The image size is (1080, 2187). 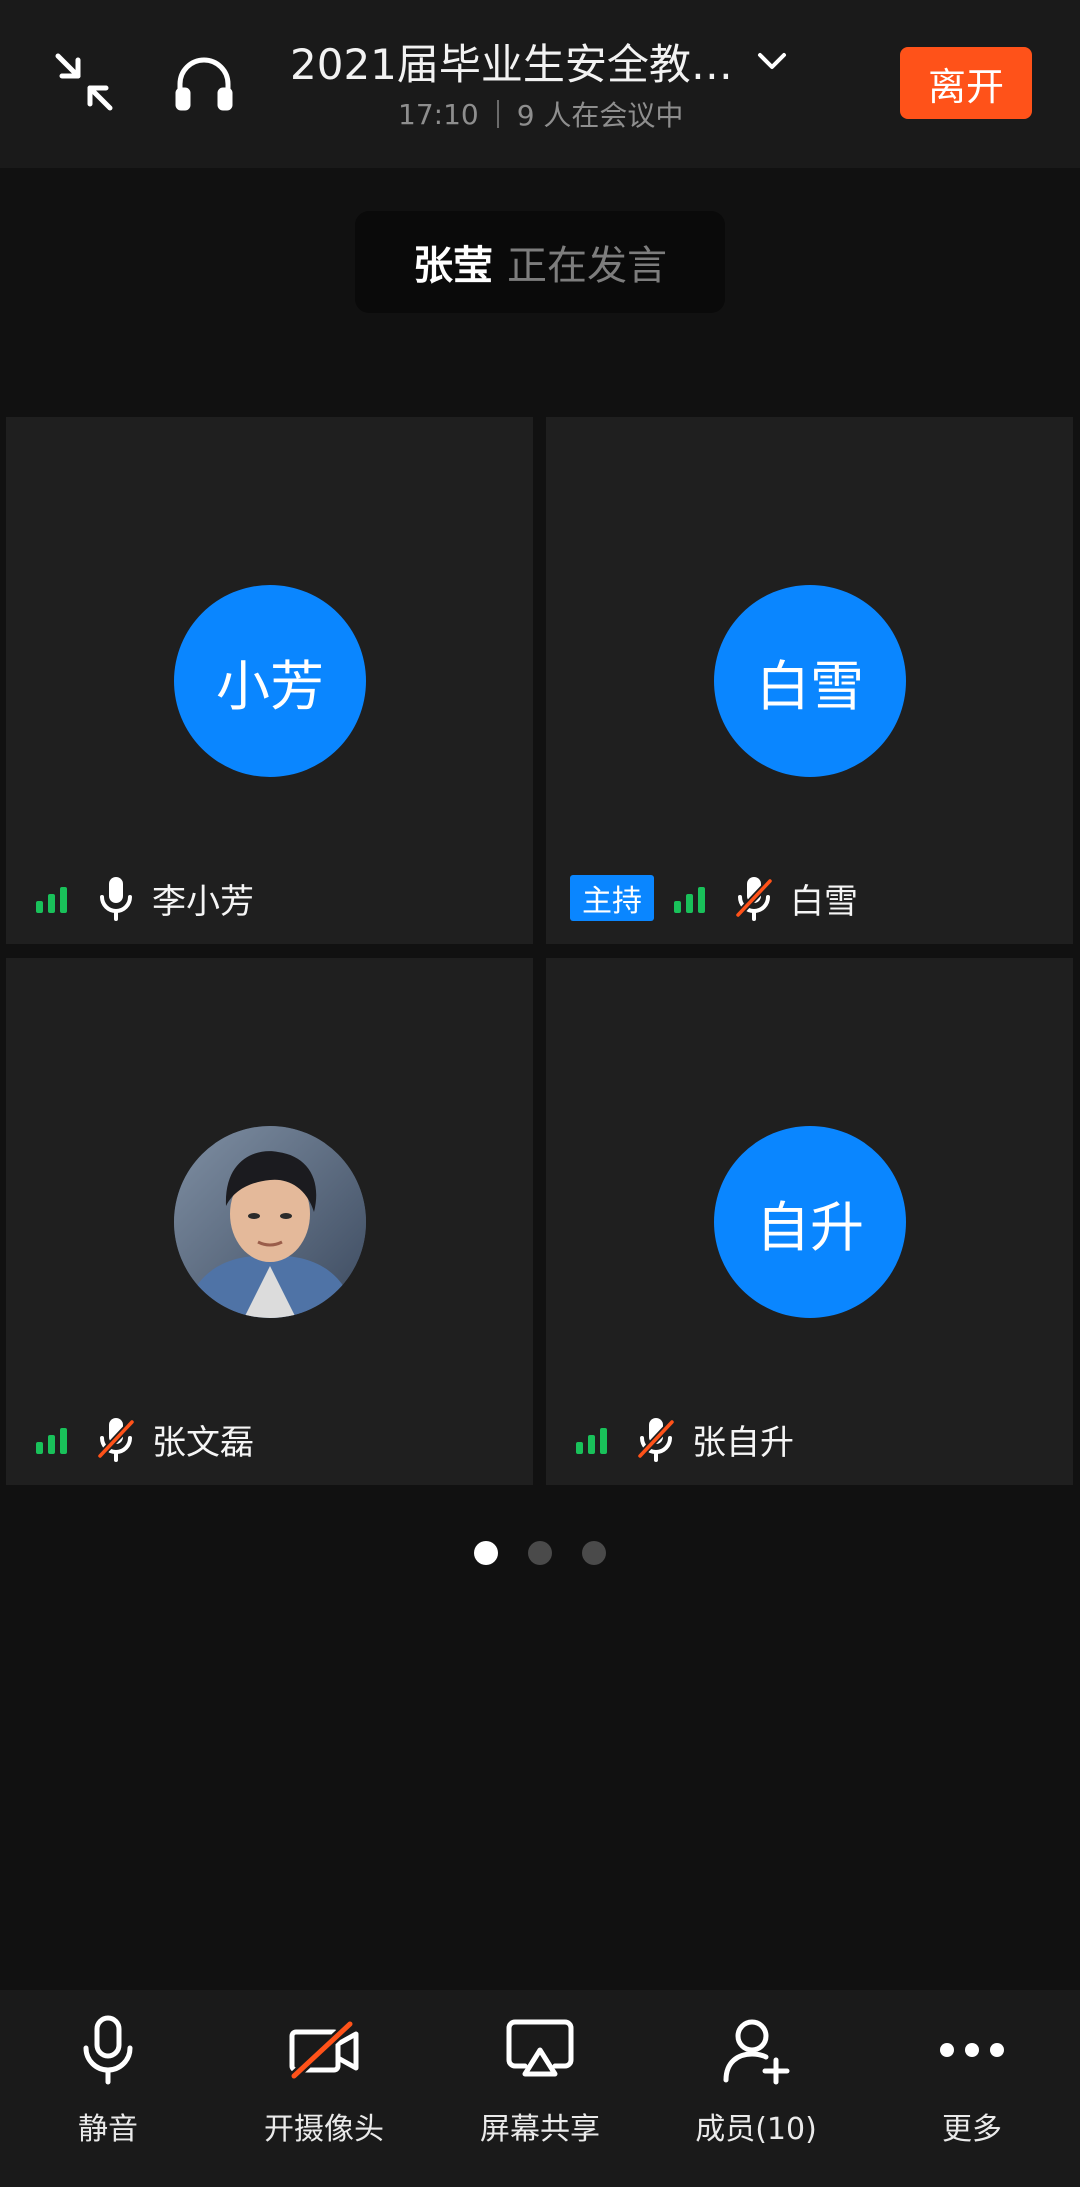 I want to click on participant-name: 李小芳, so click(x=203, y=901).